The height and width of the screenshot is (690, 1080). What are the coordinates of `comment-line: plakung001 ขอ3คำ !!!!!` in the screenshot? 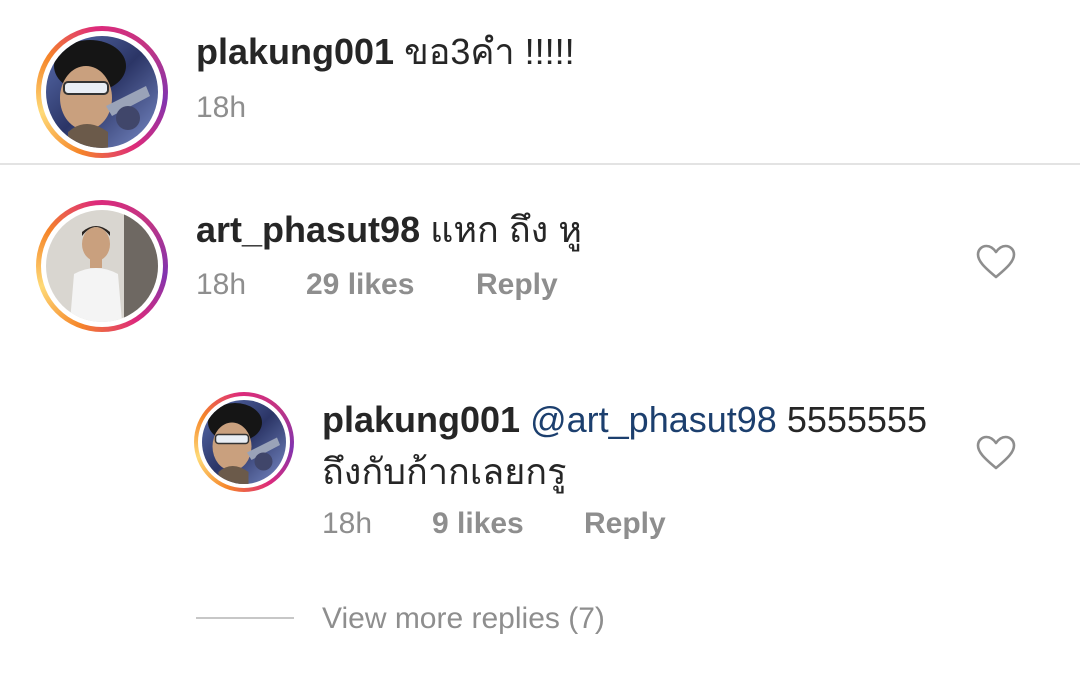 It's located at (385, 52).